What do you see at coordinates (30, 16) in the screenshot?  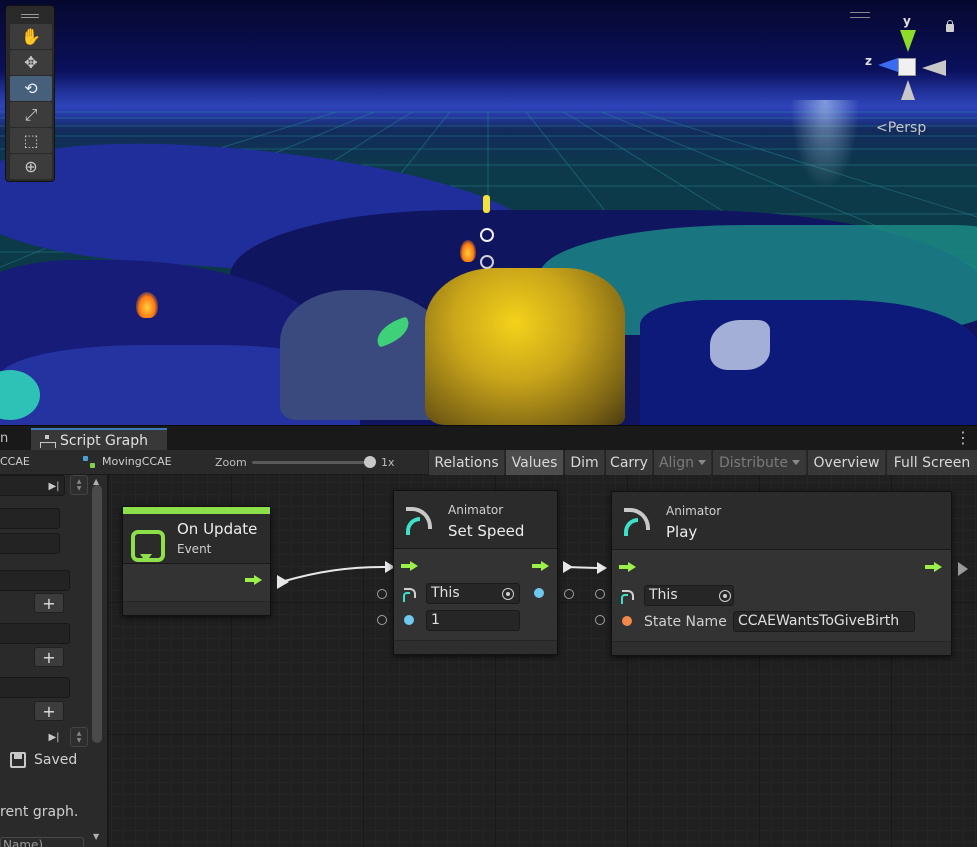 I see `palette-drag-handle` at bounding box center [30, 16].